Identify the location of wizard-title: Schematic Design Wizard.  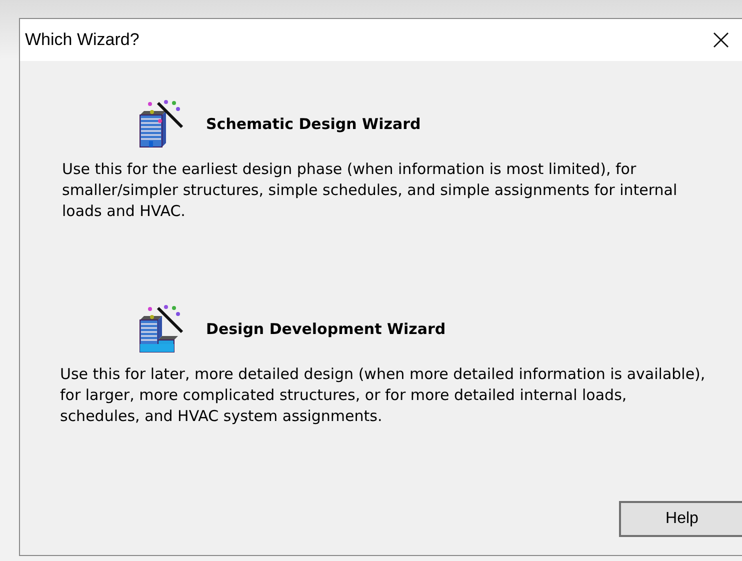
(313, 124).